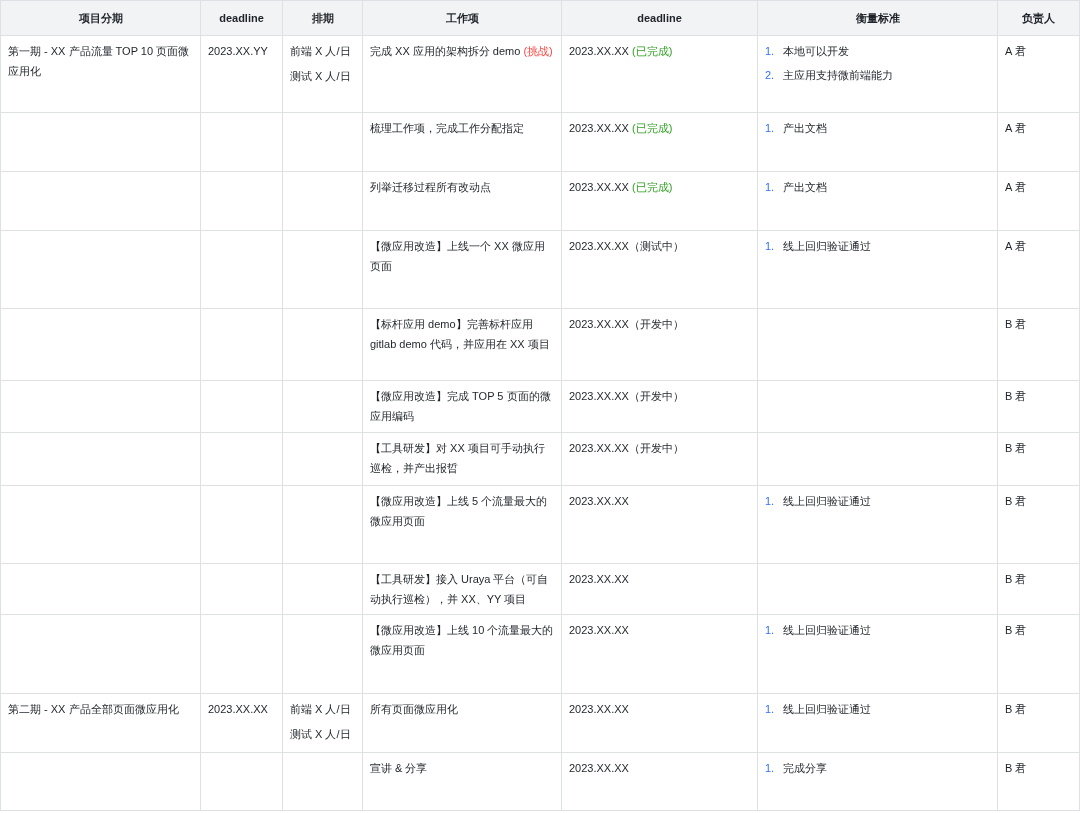 The image size is (1080, 813). What do you see at coordinates (461, 406) in the screenshot?
I see `work-item-text: 【微应用改造】完成 TOP 5 页面的微应用编码` at bounding box center [461, 406].